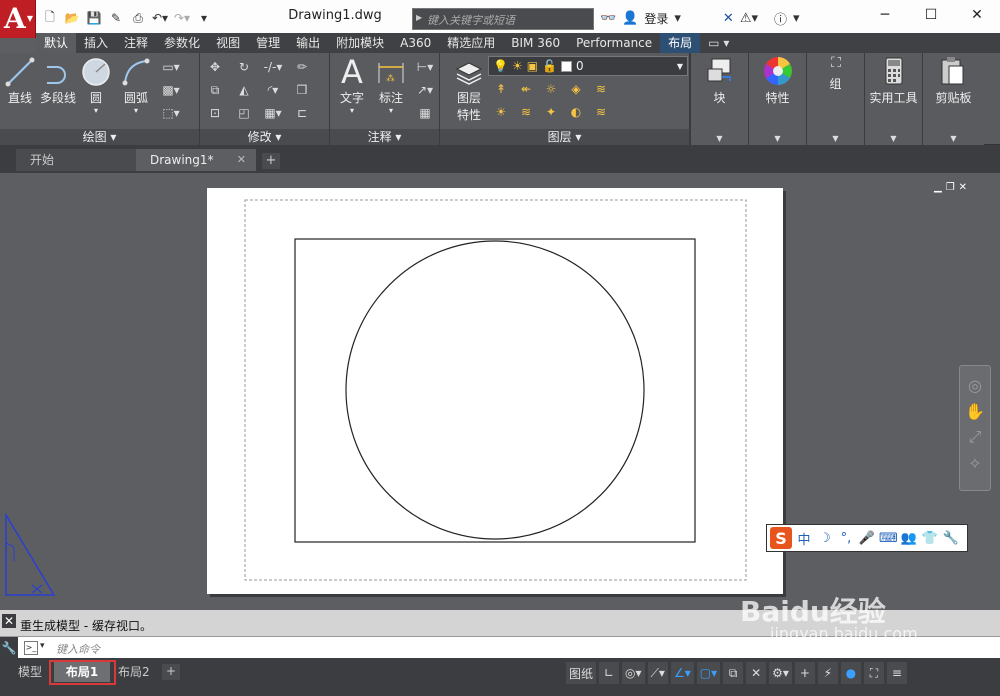  Describe the element at coordinates (264, 137) in the screenshot. I see `modify-panel-label: 修改 ▾` at that location.